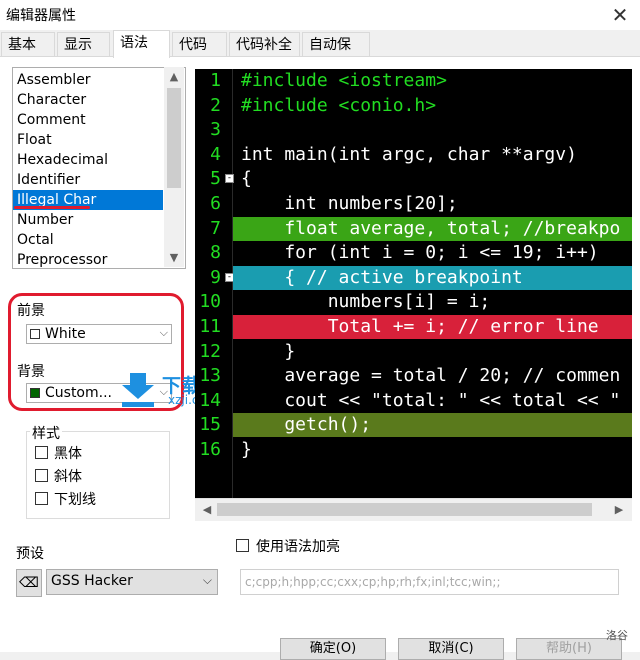  I want to click on list-item: Number, so click(88, 220).